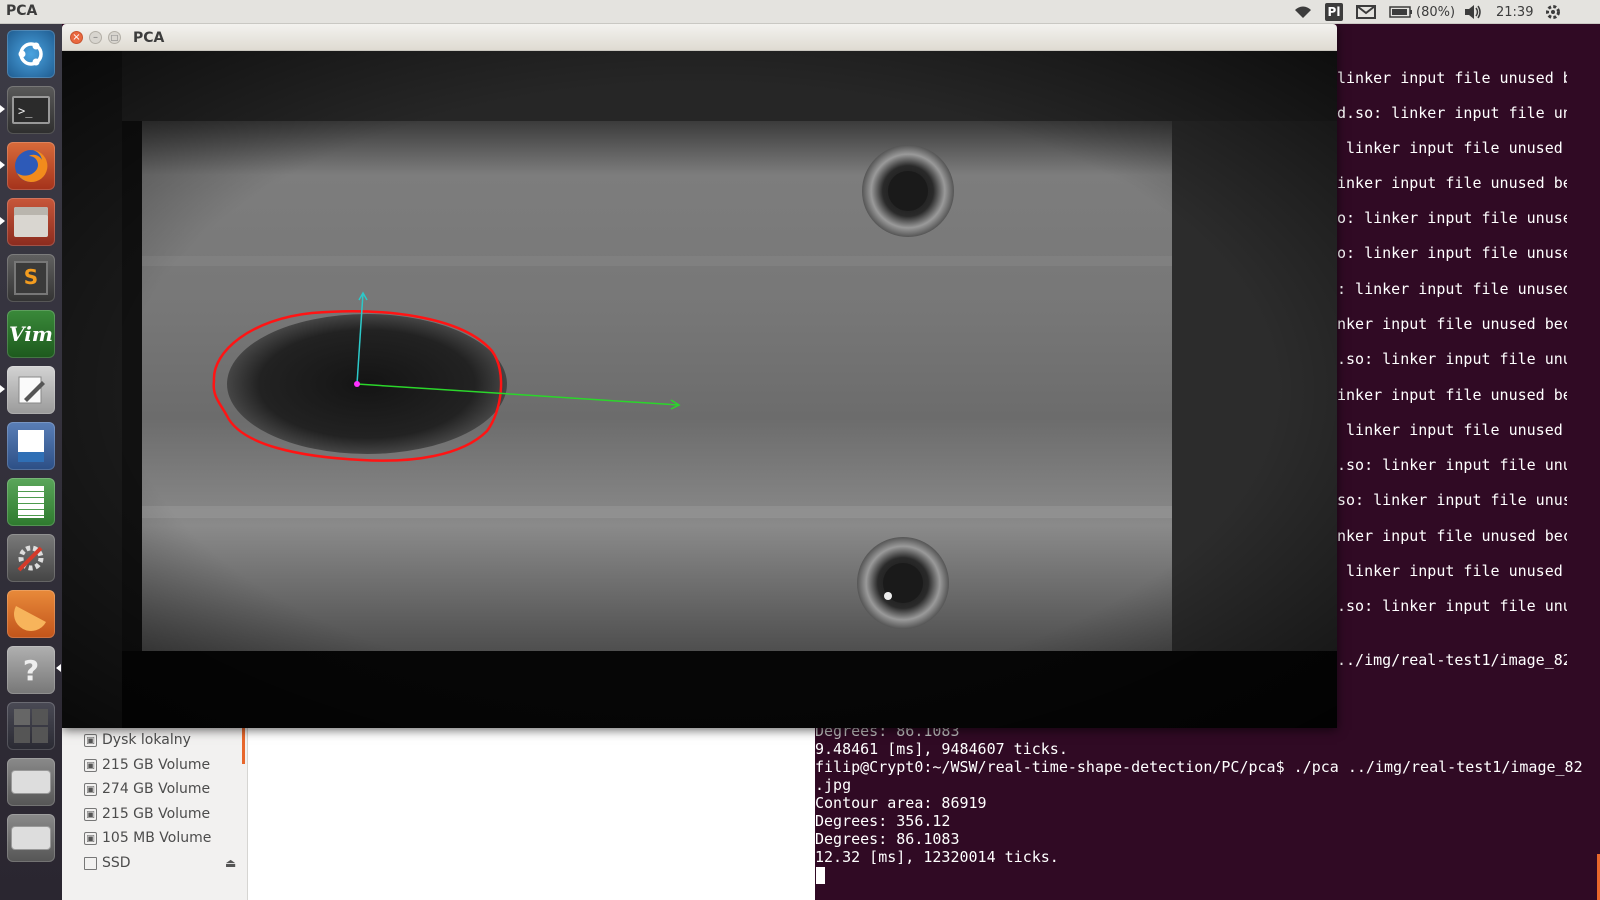  I want to click on terminal-line: ../img/real-test1/image_82, so click(1452, 660).